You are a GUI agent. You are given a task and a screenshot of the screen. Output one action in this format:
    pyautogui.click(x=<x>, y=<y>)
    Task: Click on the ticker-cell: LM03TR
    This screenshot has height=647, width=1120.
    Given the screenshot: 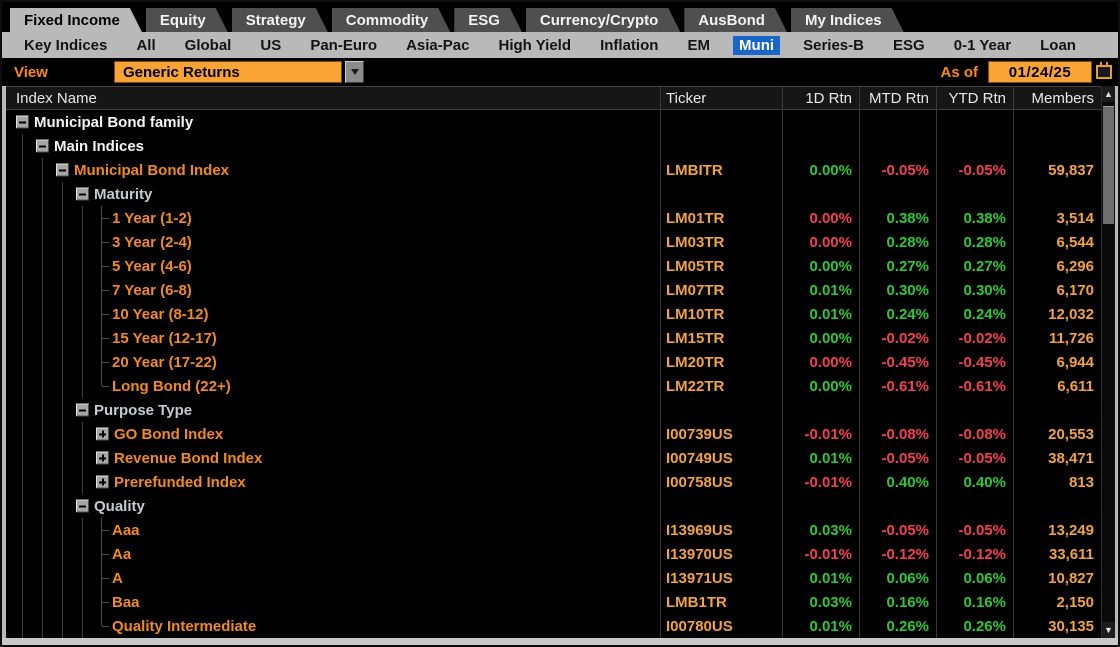 What is the action you would take?
    pyautogui.click(x=721, y=242)
    